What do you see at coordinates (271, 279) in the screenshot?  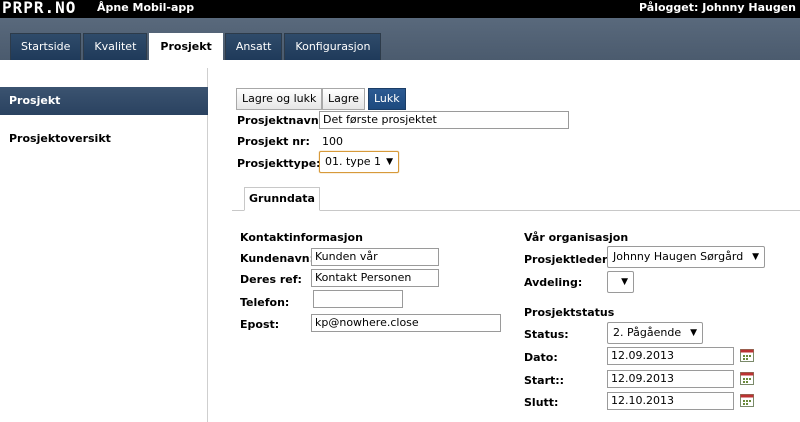 I see `their-ref-label: Deres ref:` at bounding box center [271, 279].